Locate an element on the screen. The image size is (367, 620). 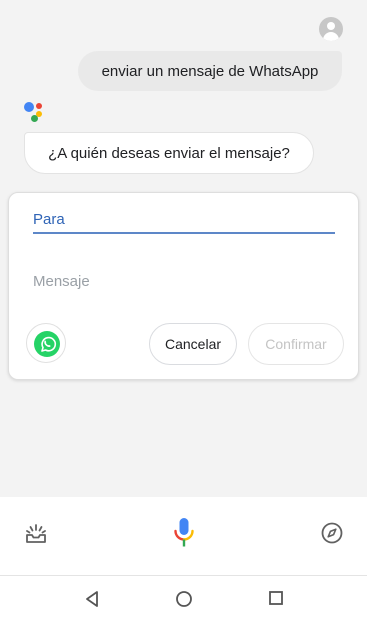
back-button is located at coordinates (92, 601).